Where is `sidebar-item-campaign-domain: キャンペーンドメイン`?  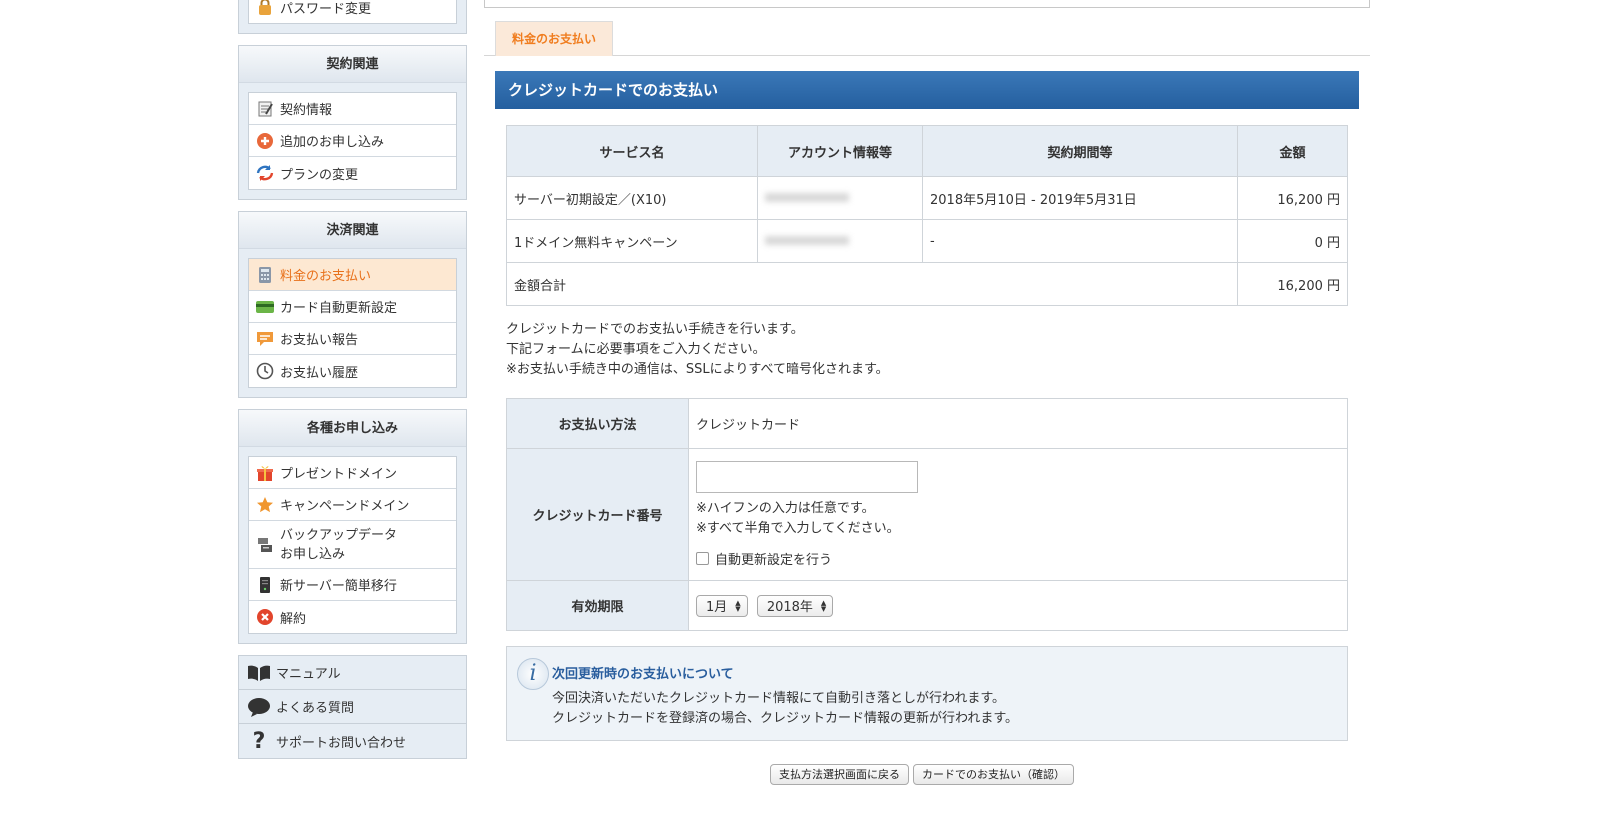
sidebar-item-campaign-domain: キャンペーンドメイン is located at coordinates (352, 505).